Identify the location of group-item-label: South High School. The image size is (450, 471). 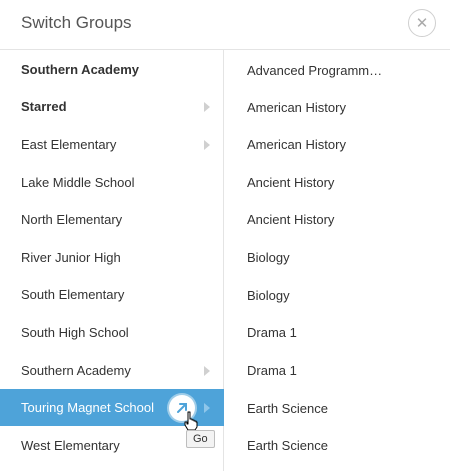
(75, 332).